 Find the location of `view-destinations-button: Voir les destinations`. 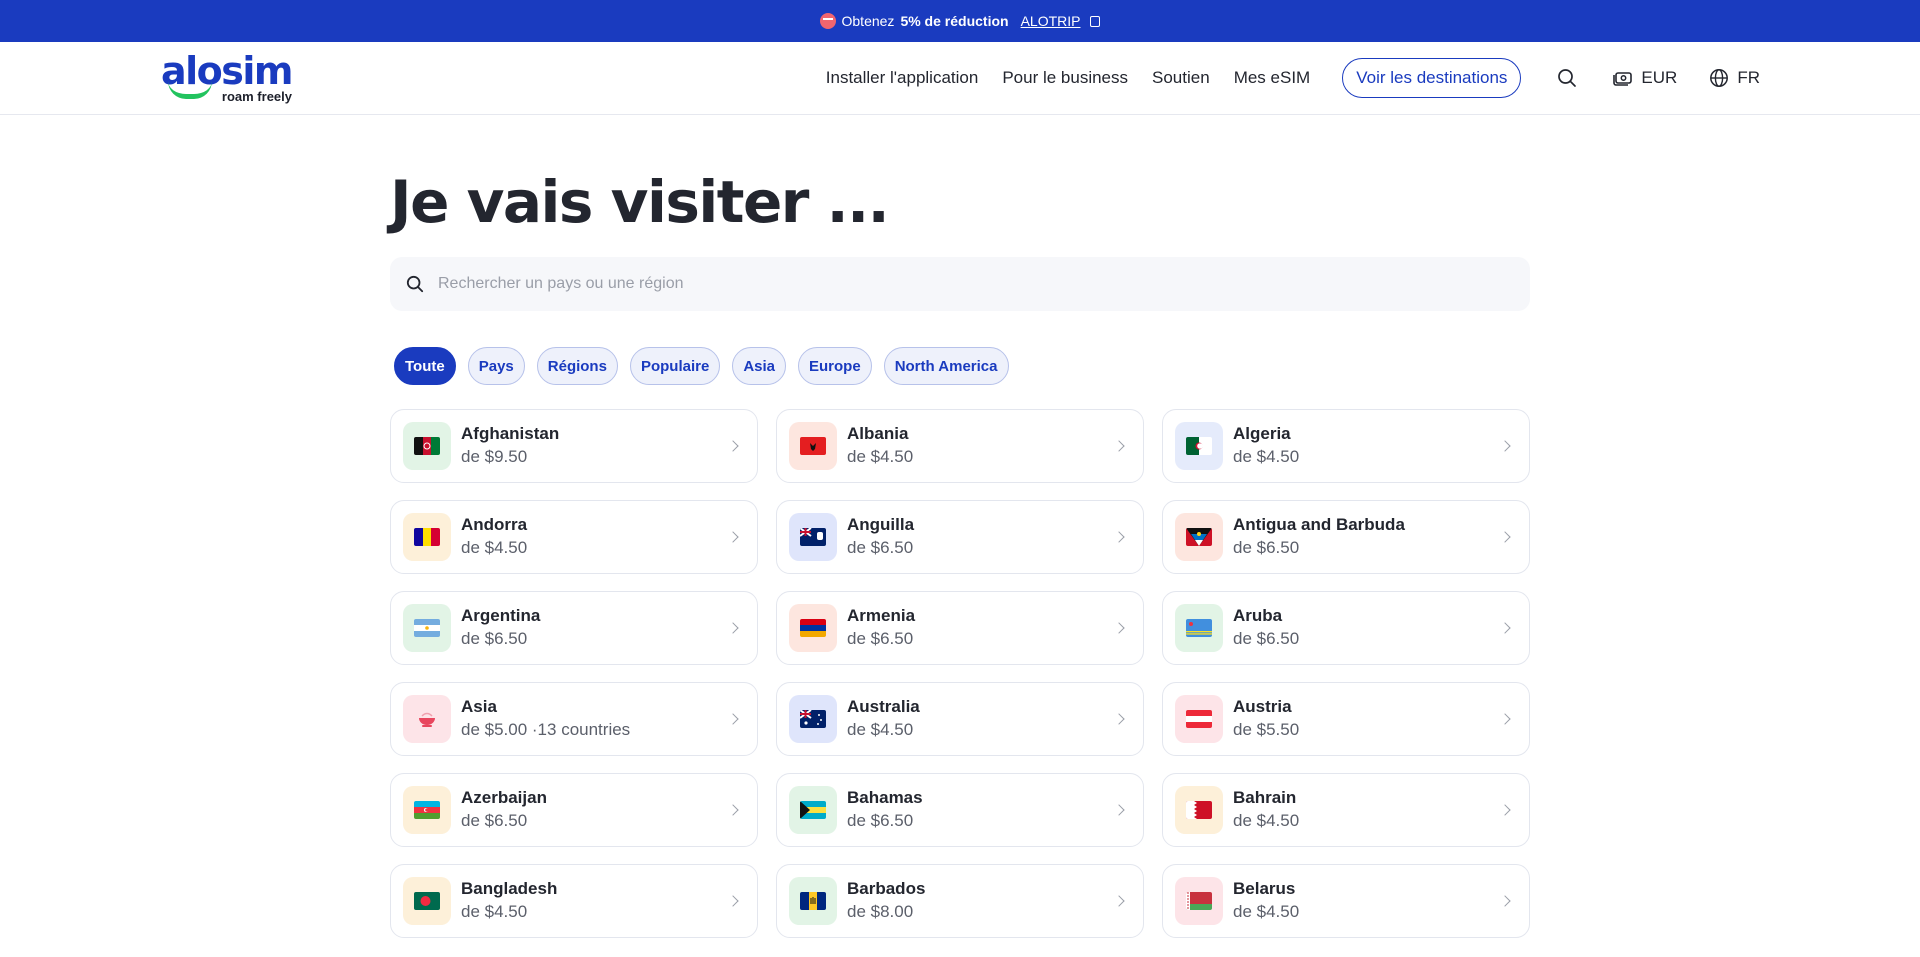

view-destinations-button: Voir les destinations is located at coordinates (1432, 78).